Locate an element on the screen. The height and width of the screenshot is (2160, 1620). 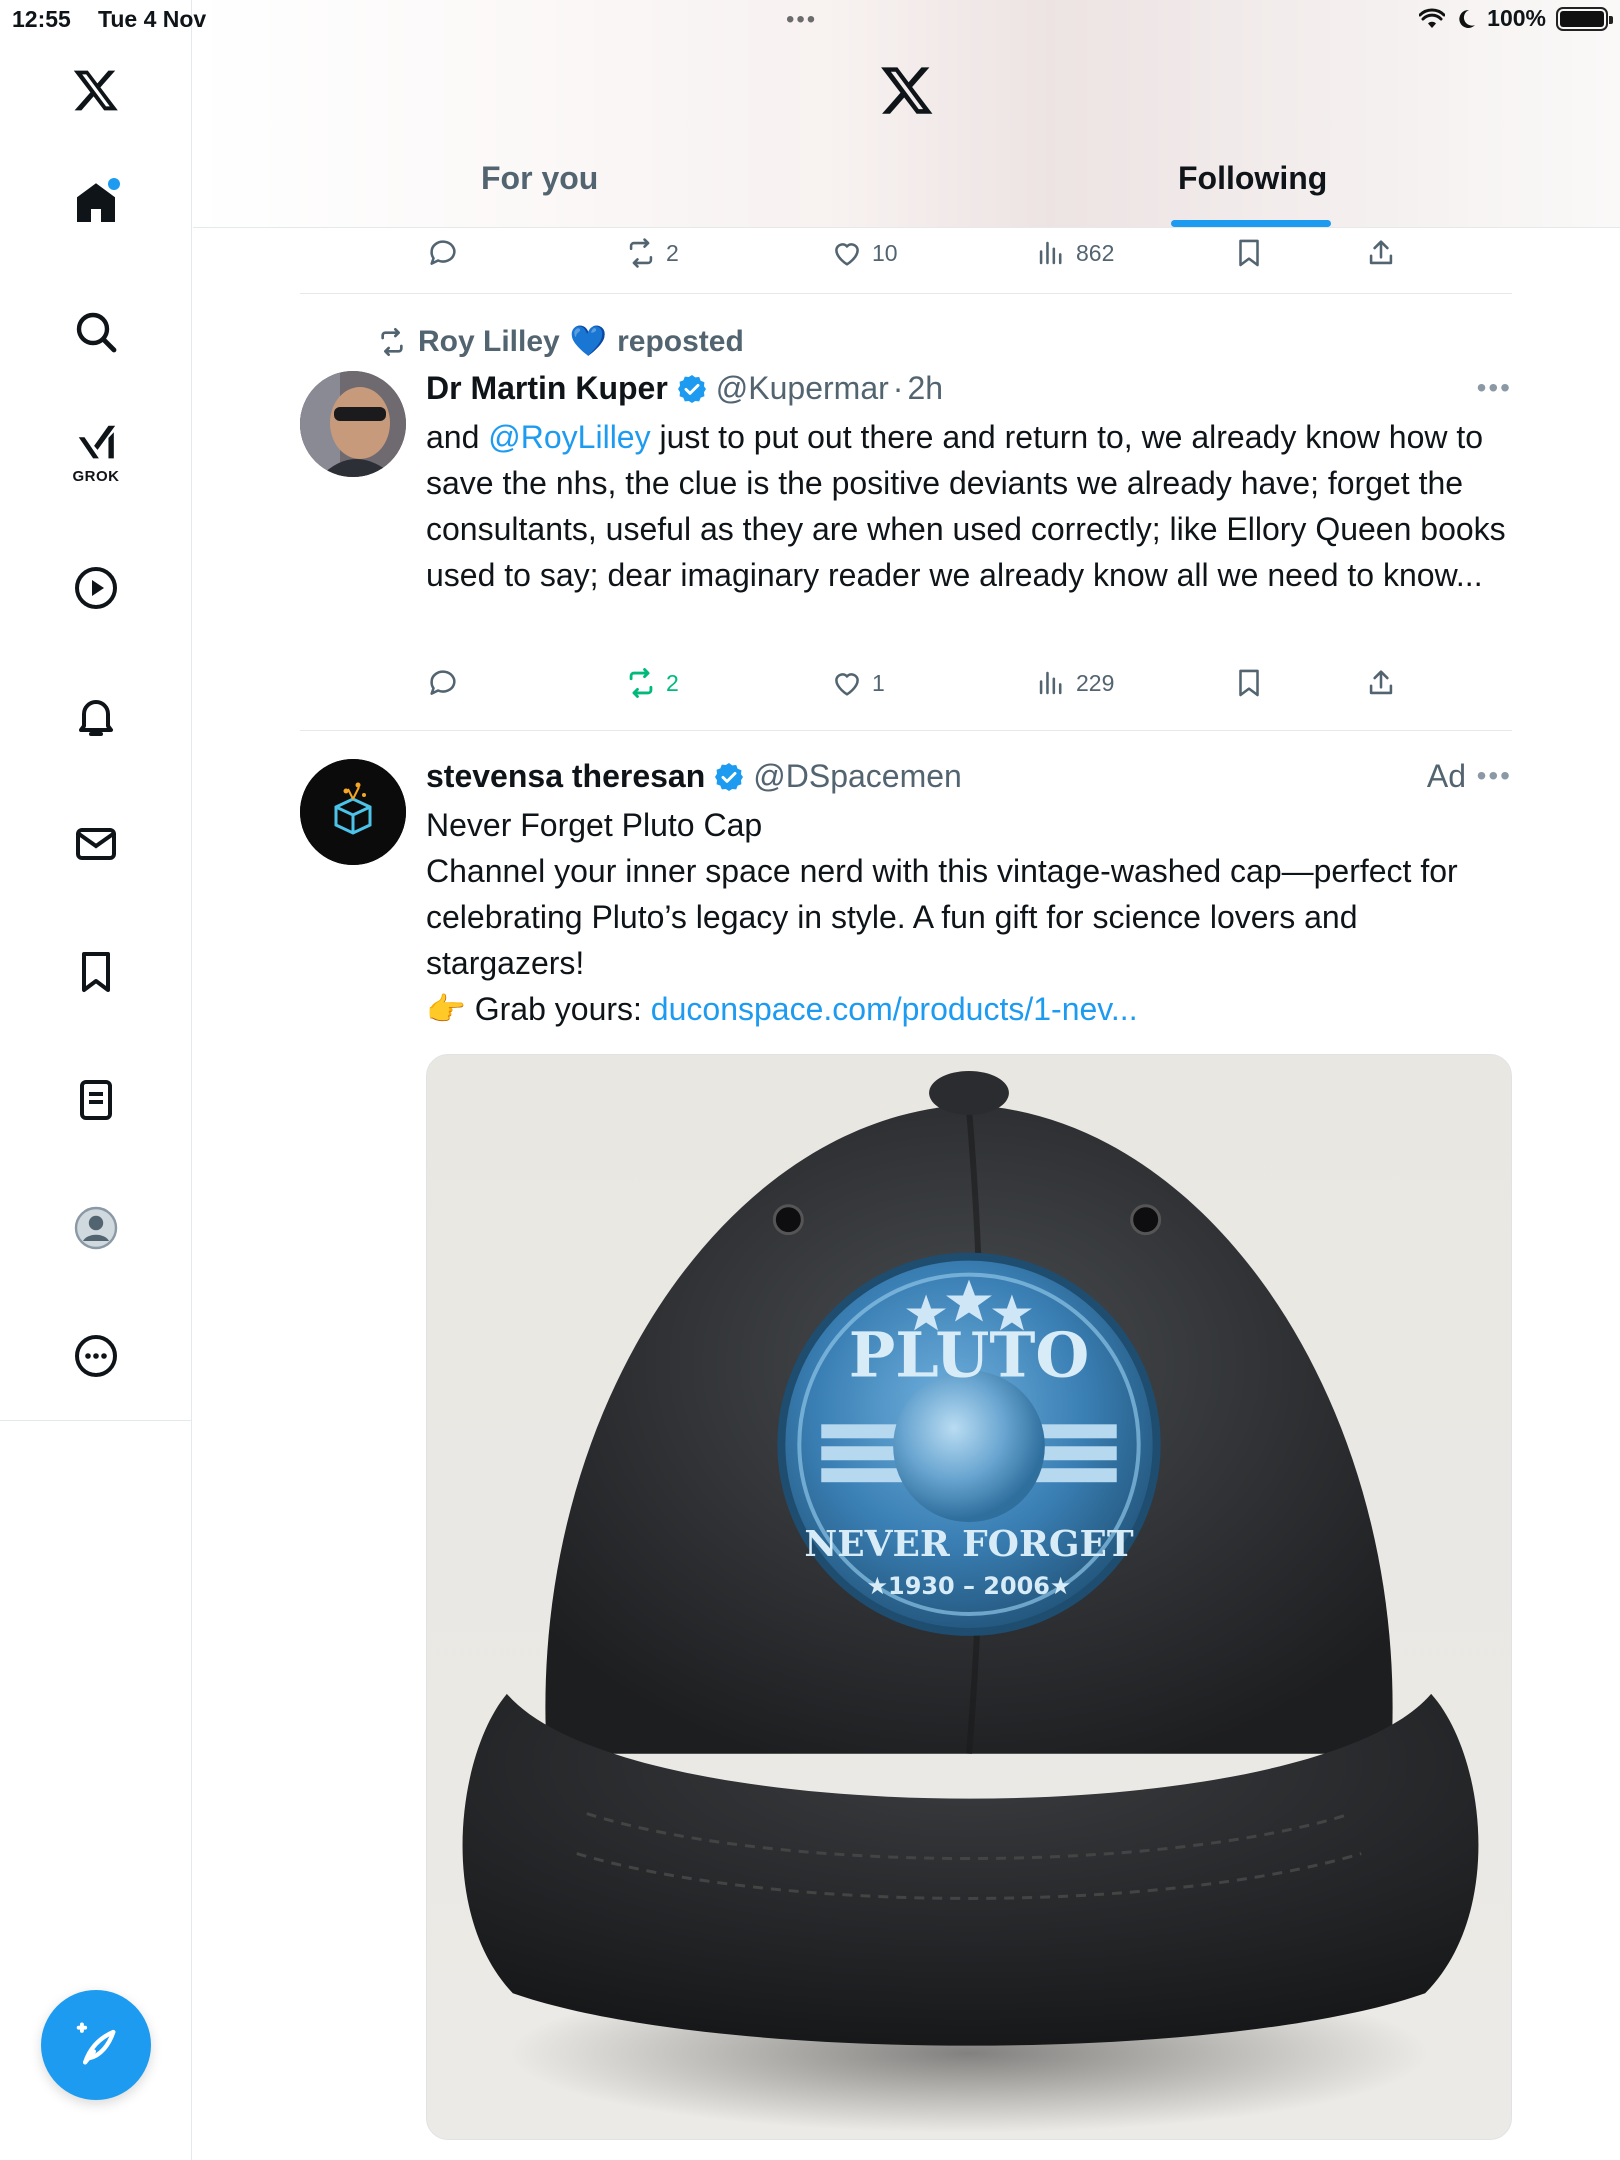
badge-subtitle: NEVER FORGET is located at coordinates (969, 1544).